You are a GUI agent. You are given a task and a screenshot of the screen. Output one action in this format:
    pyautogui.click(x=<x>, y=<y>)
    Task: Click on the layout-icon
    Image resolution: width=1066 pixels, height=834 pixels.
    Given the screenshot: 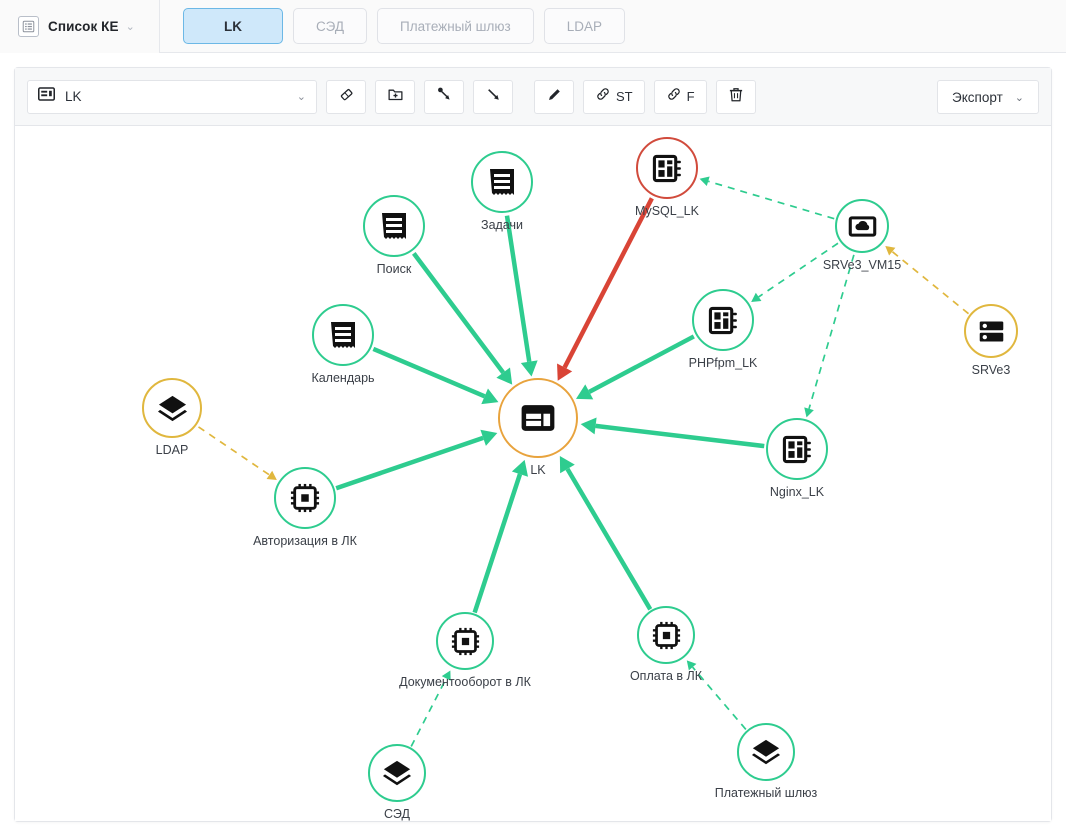 What is the action you would take?
    pyautogui.click(x=538, y=418)
    